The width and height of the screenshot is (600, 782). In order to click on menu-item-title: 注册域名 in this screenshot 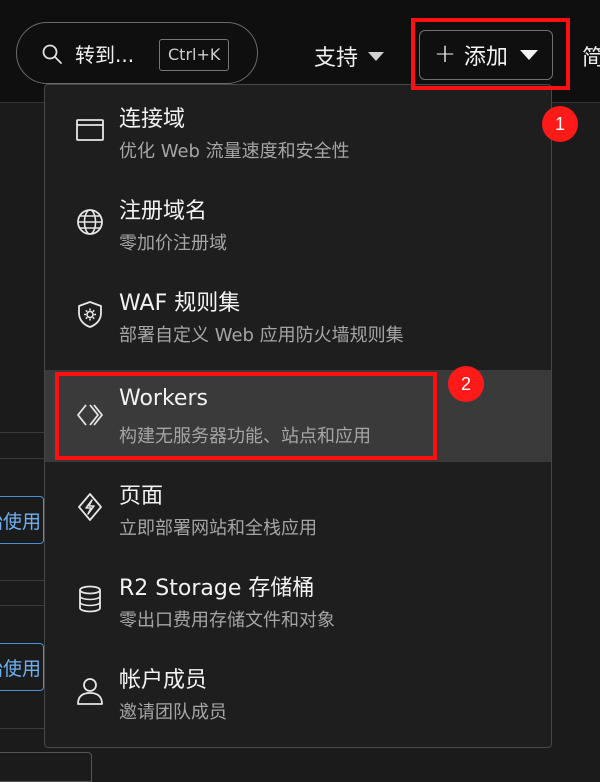, I will do `click(163, 211)`.